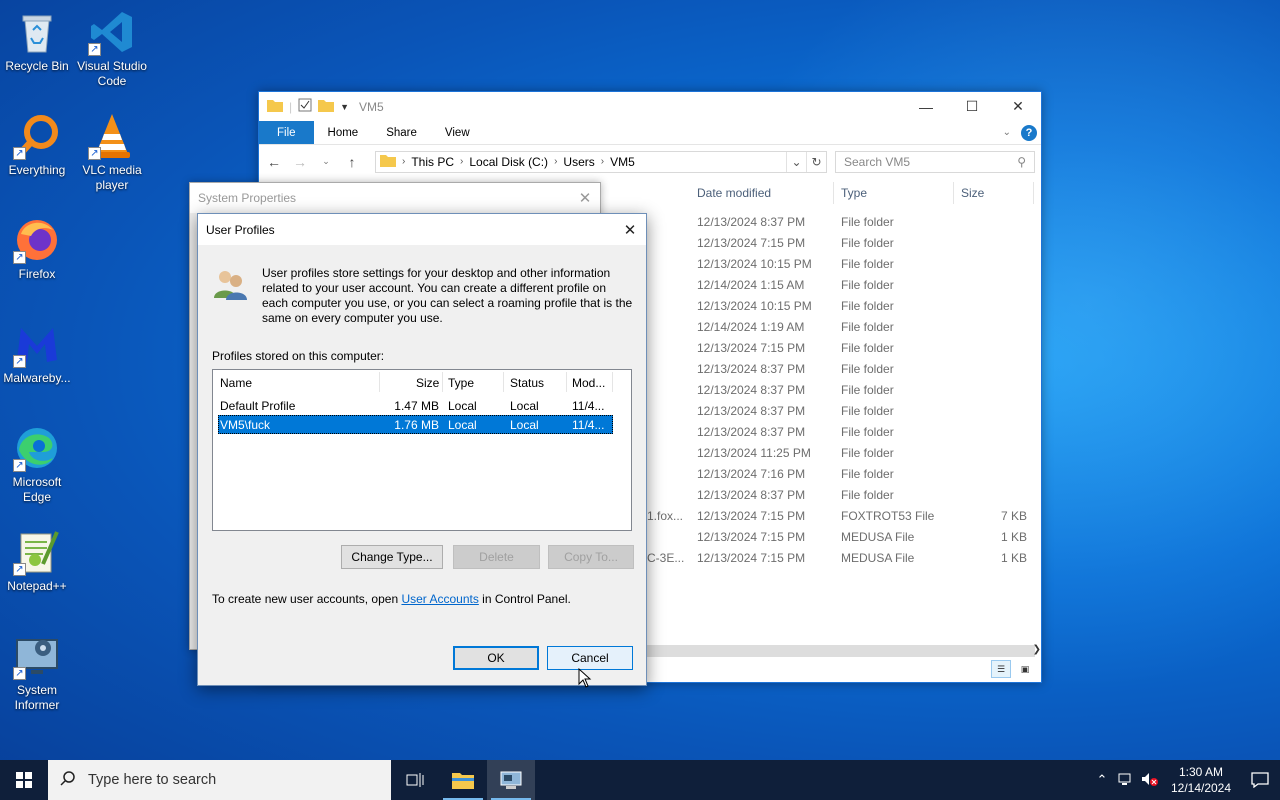 The height and width of the screenshot is (800, 1280). Describe the element at coordinates (219, 780) in the screenshot. I see `taskbar-search-input: Type here to search` at that location.